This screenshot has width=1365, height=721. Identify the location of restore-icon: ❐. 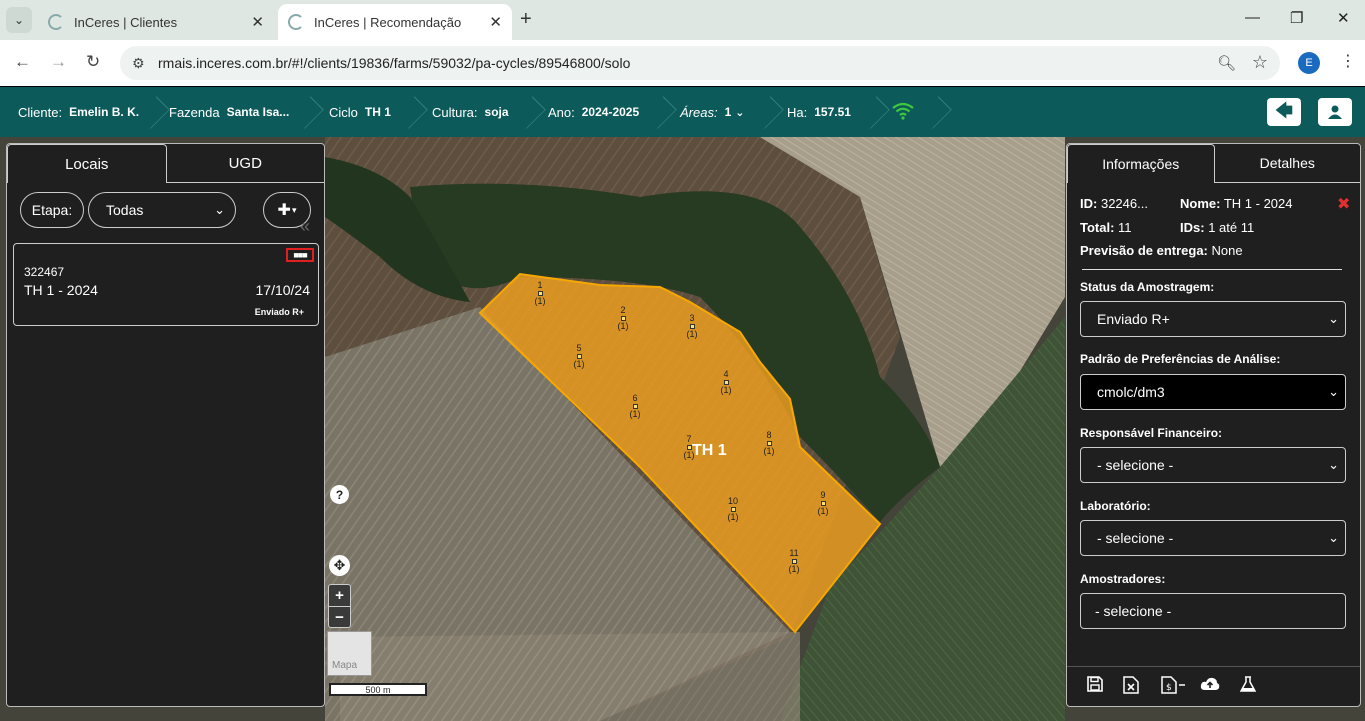
(1296, 18).